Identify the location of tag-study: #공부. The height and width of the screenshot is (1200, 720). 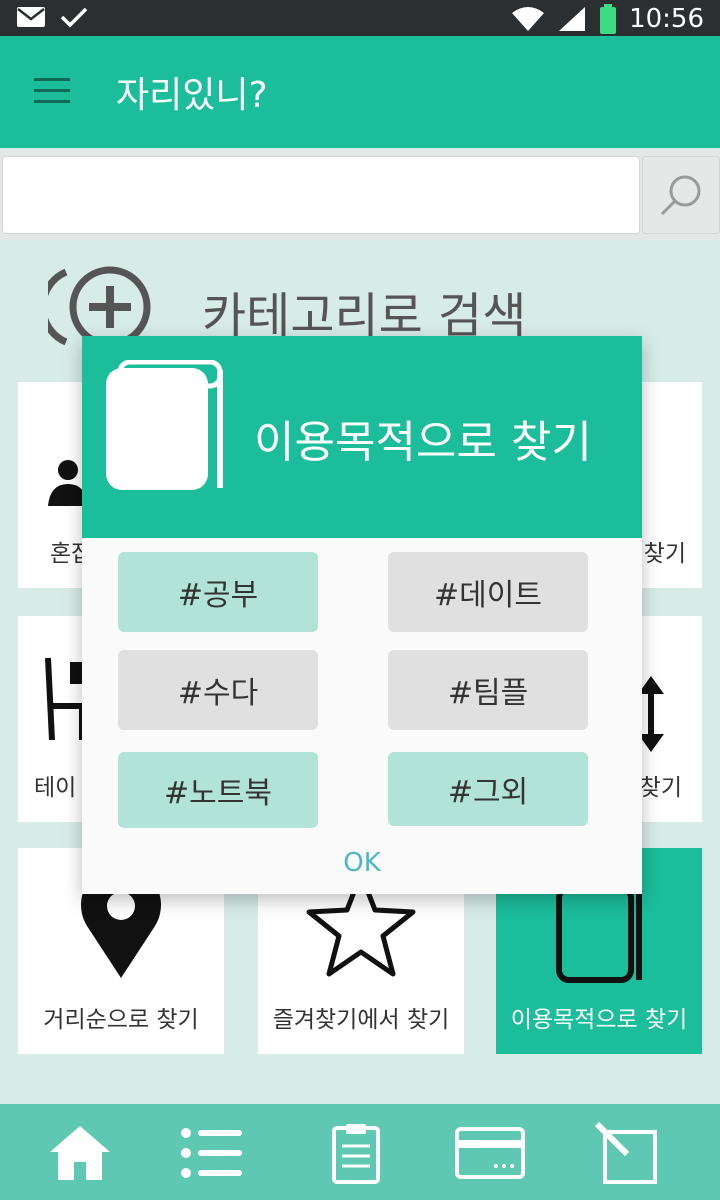
(218, 592).